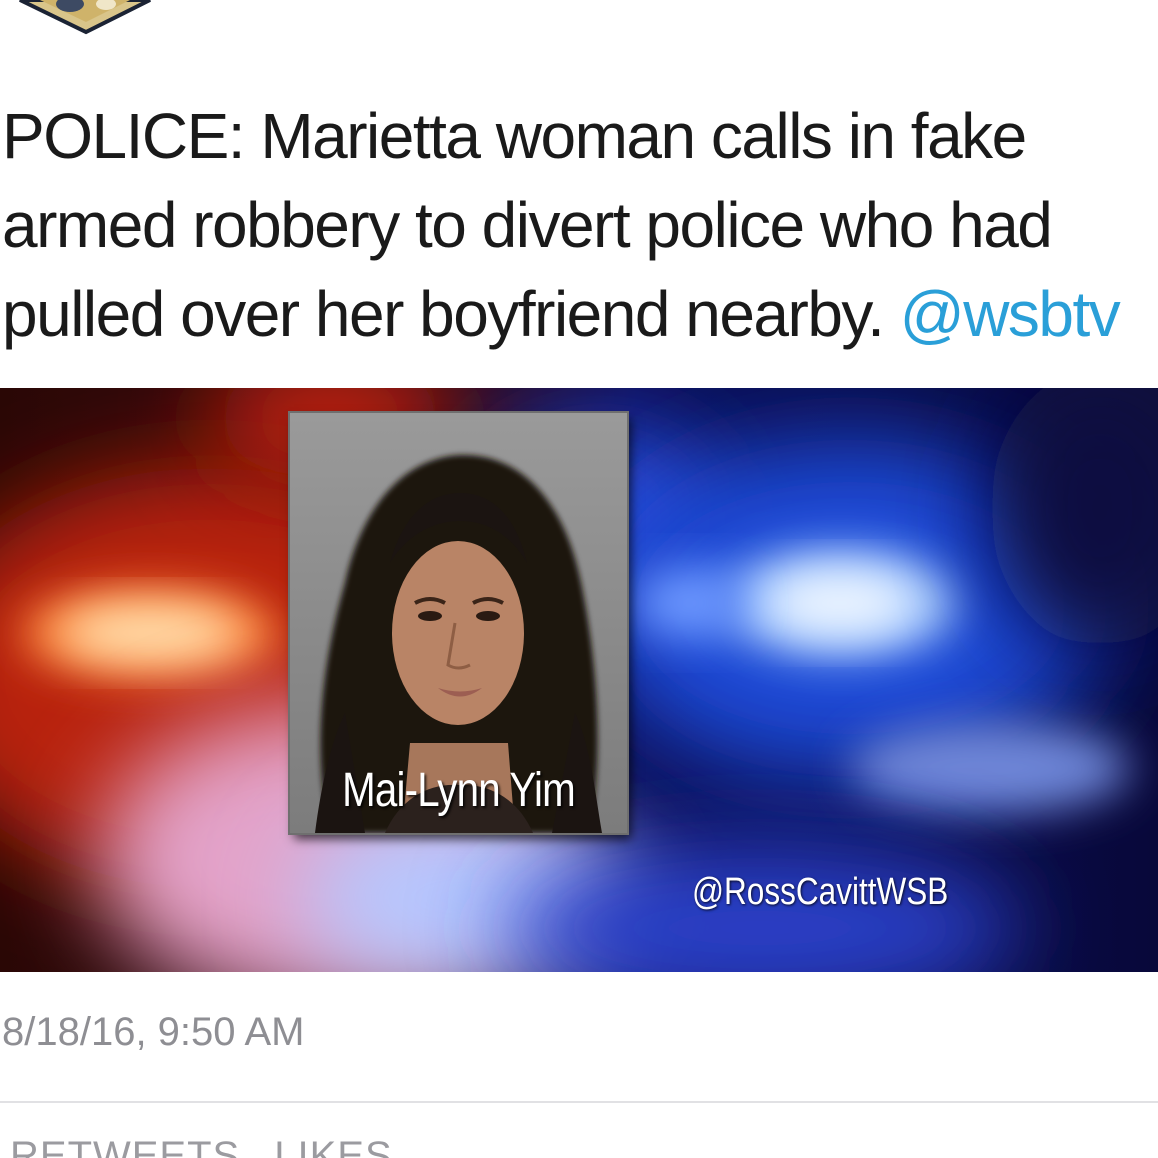  I want to click on profile-avatar-image, so click(85, 17).